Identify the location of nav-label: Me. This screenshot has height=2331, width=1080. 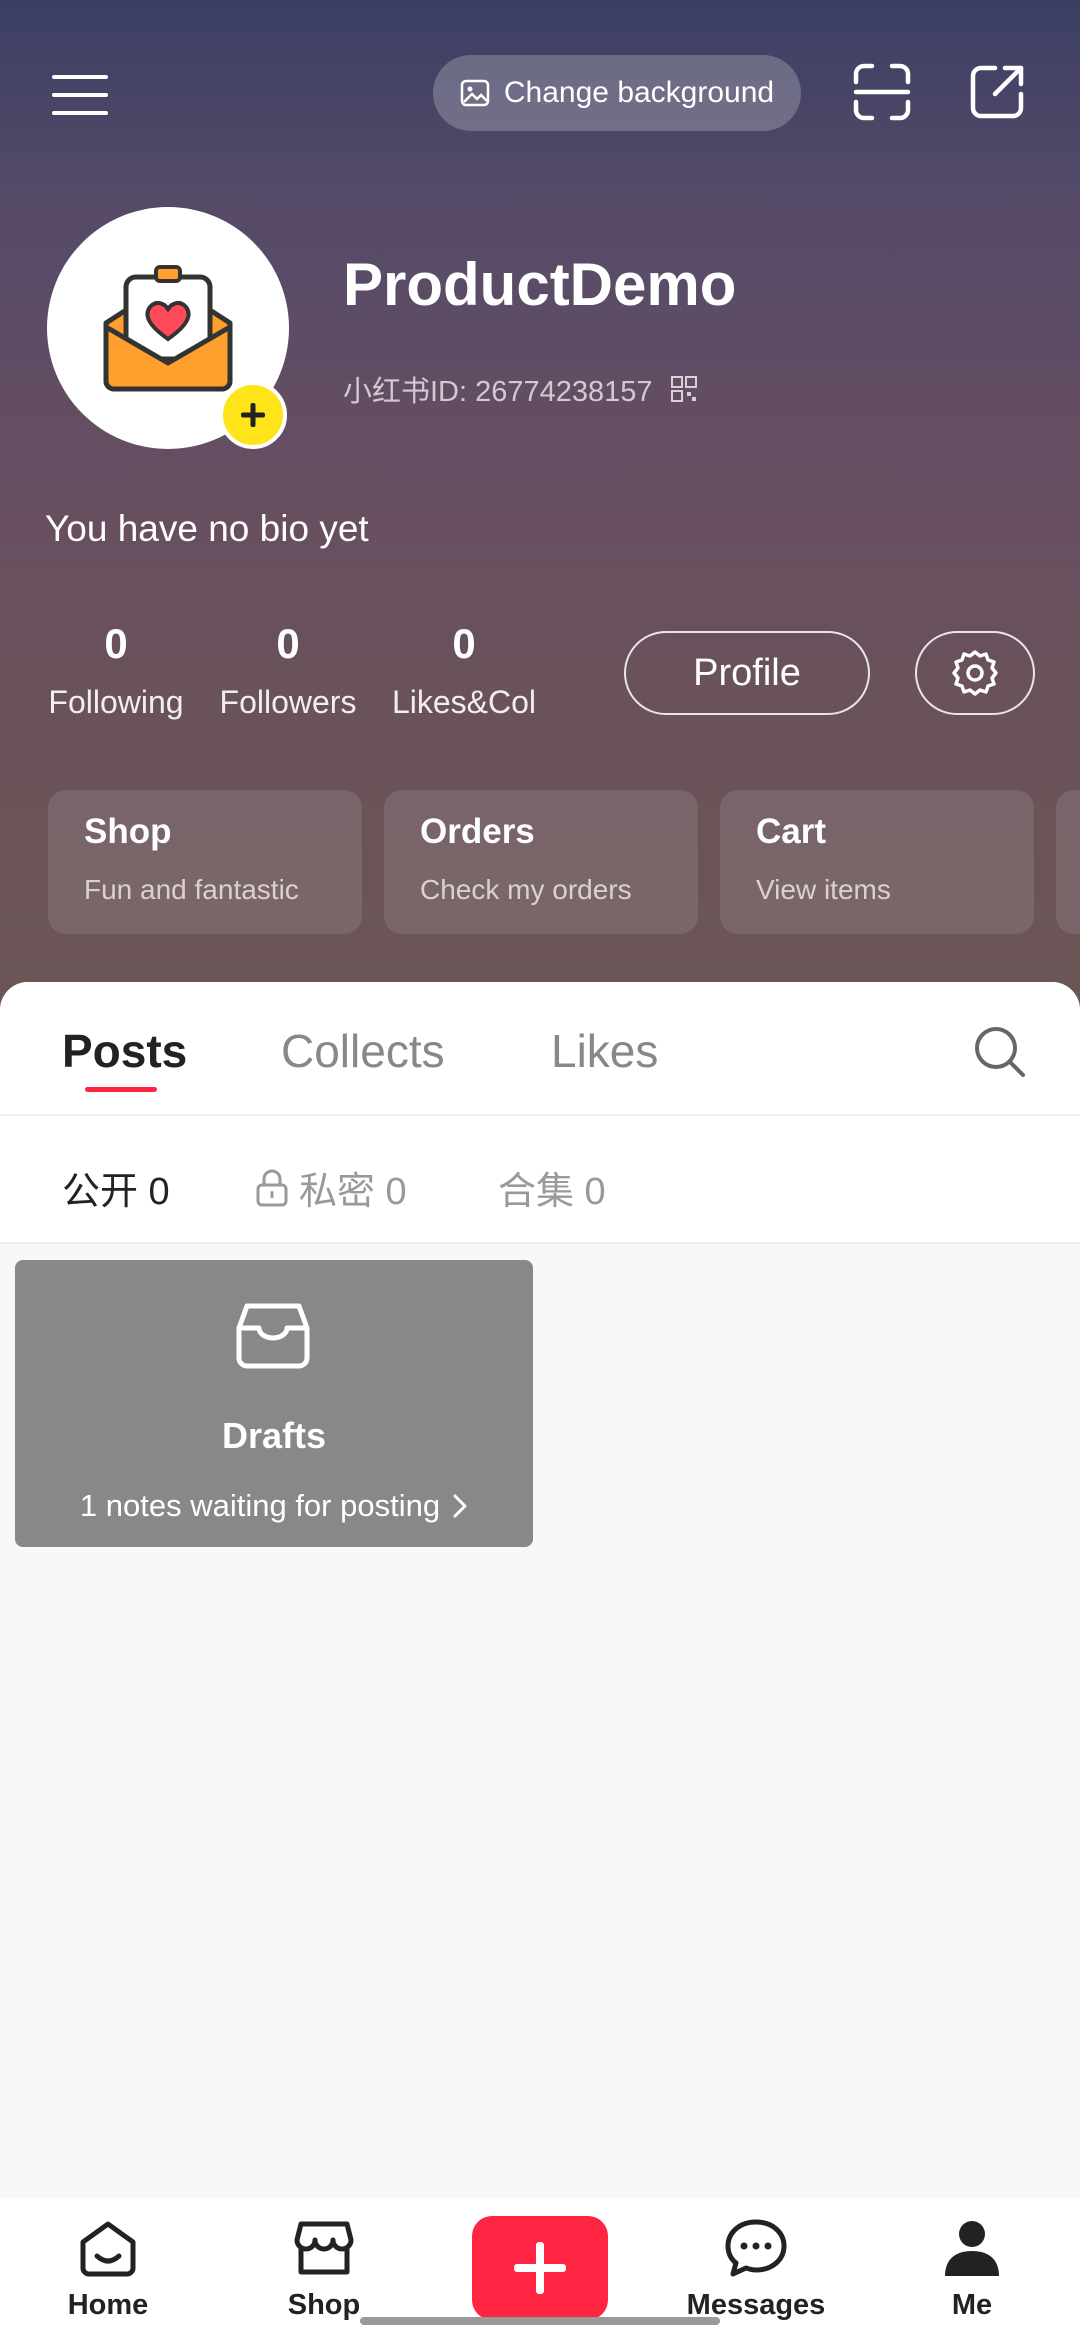
(972, 2305).